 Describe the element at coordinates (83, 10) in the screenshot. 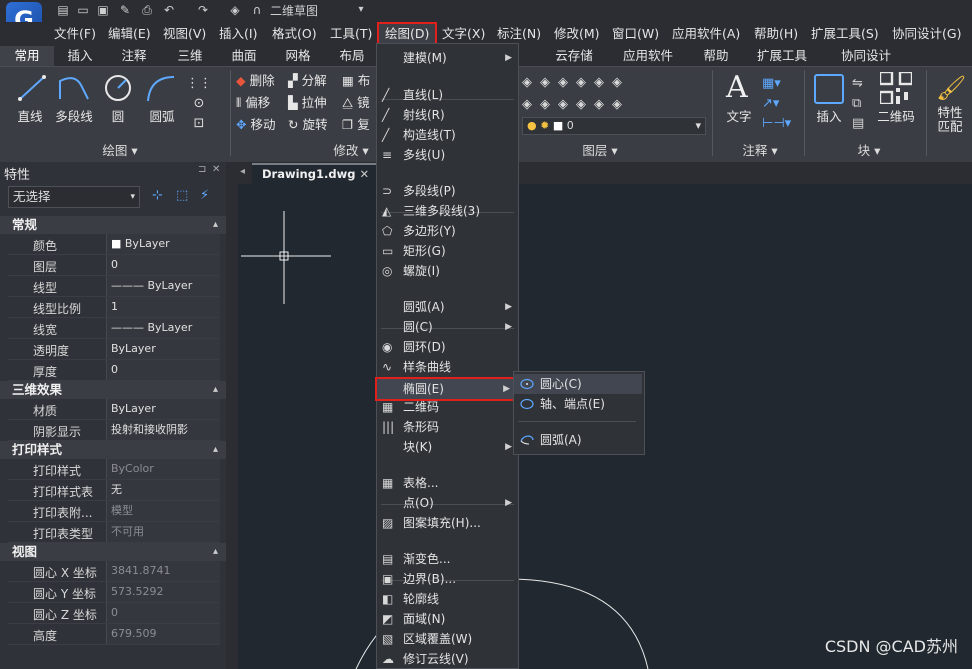

I see `open-folder-icon: ▭` at that location.